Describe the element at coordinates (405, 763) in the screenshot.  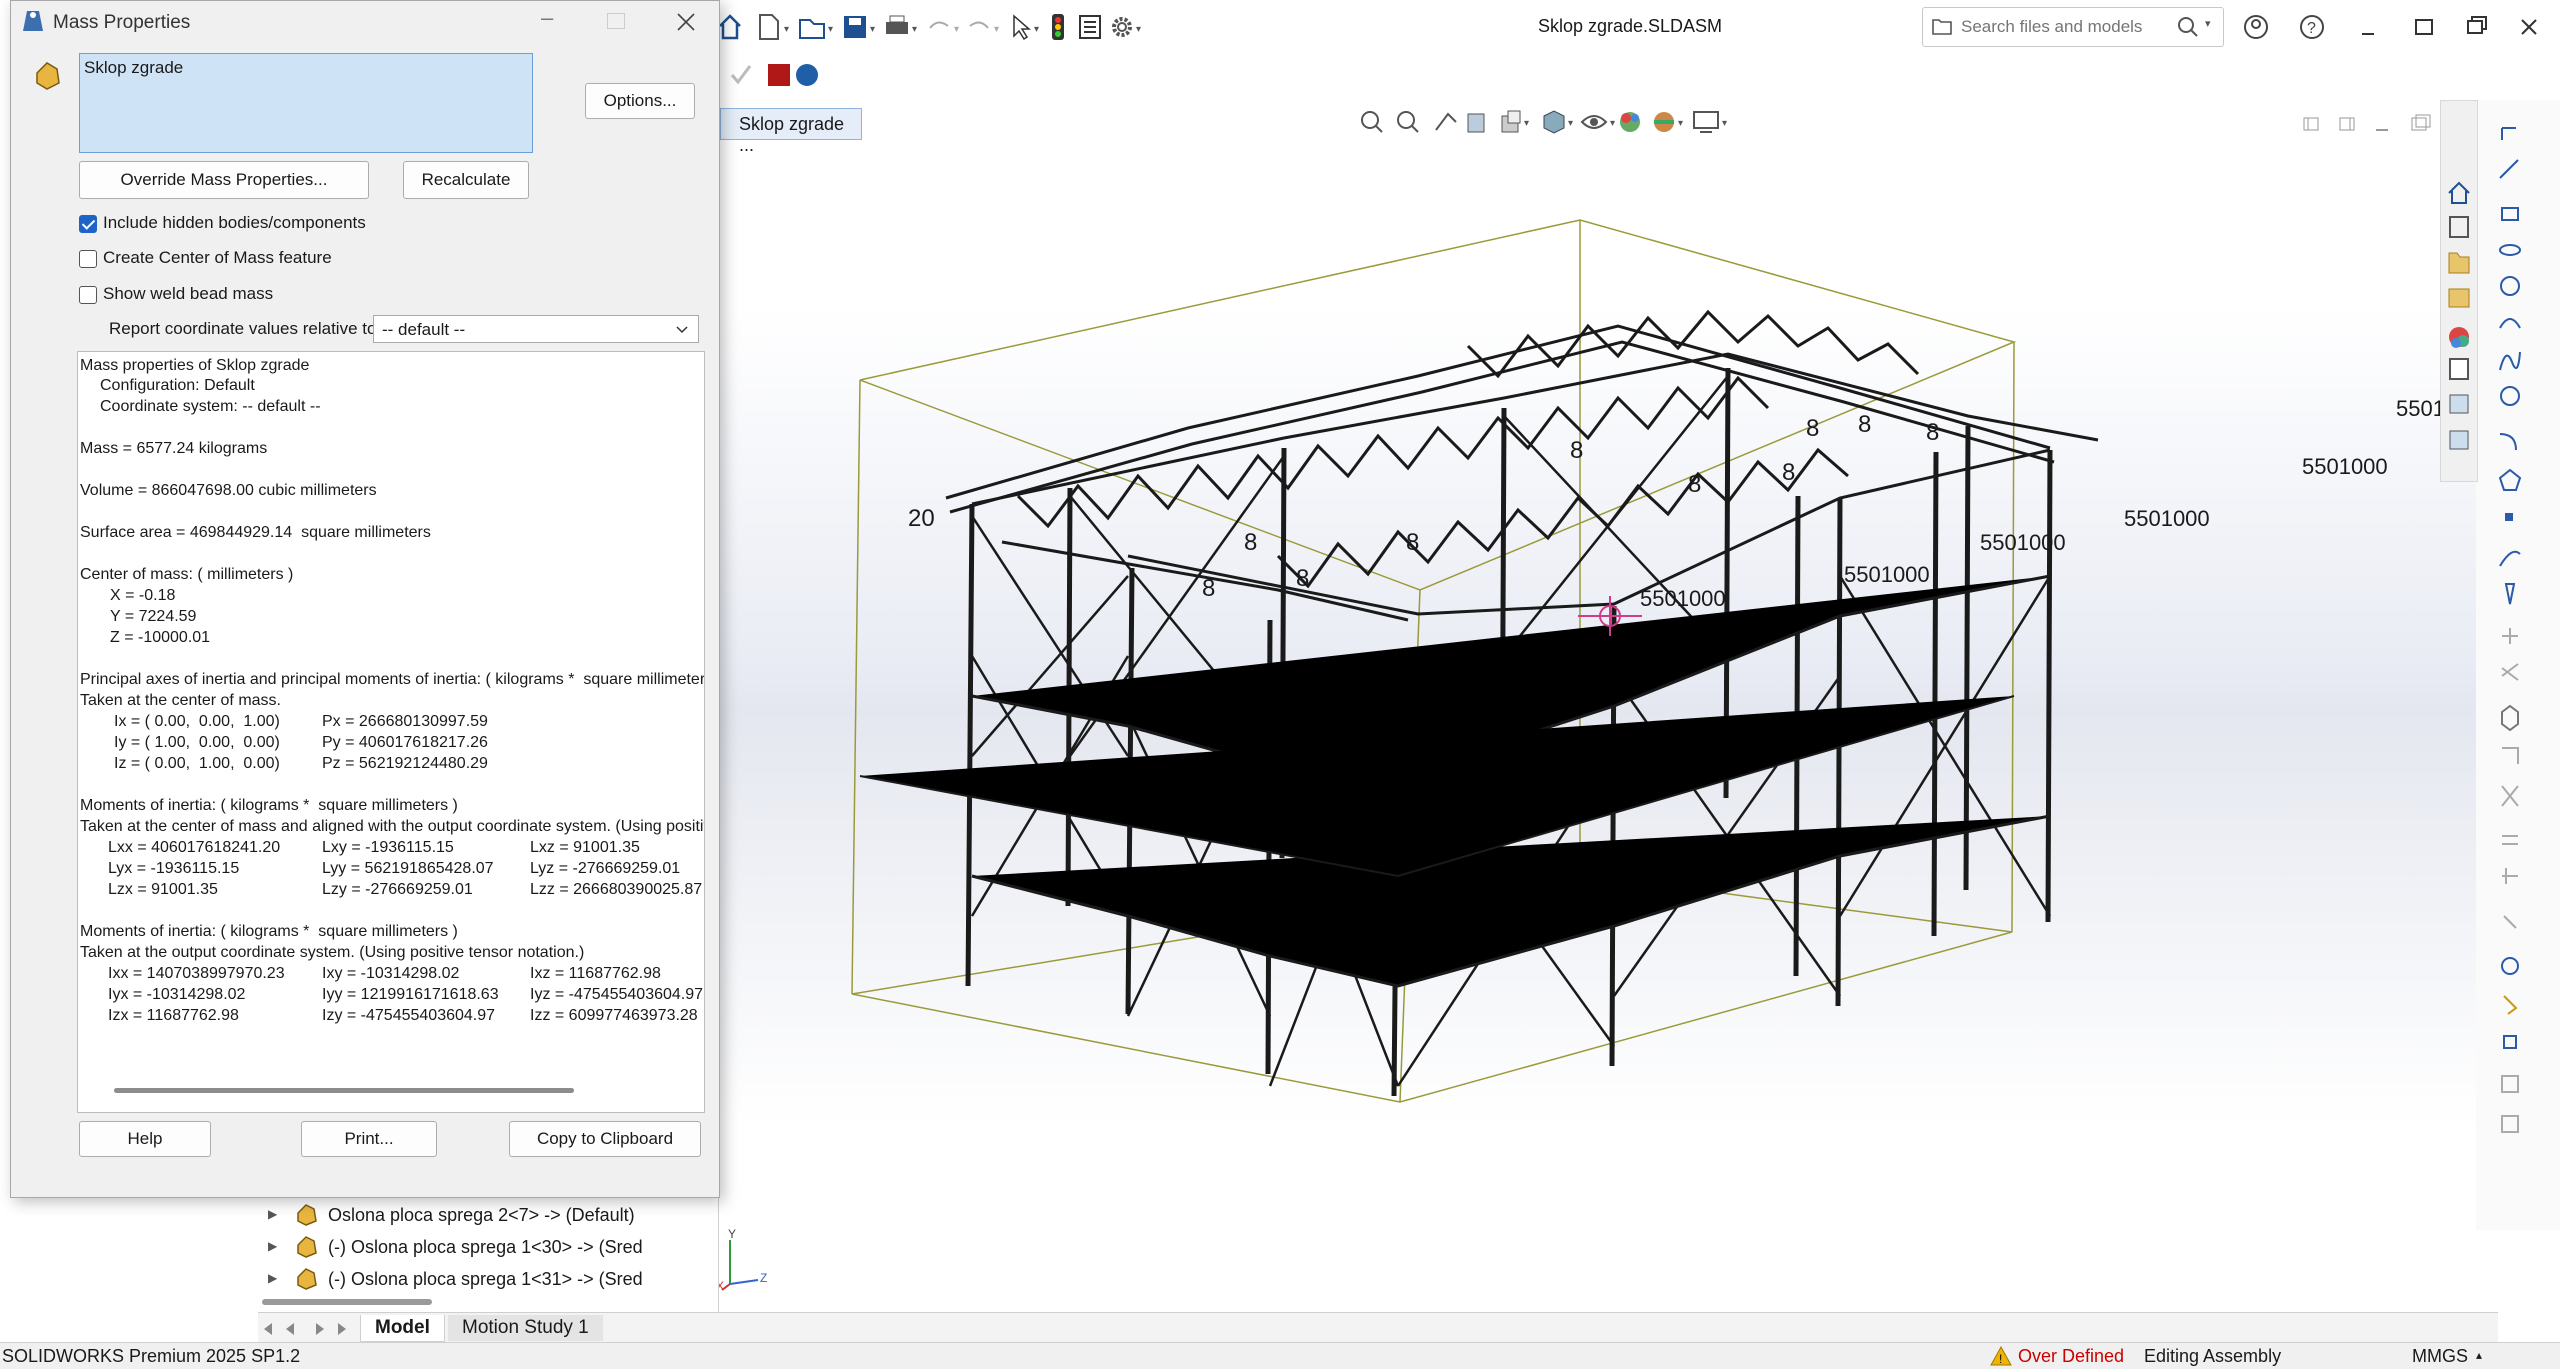
I see `results-principal-moment: Pz = 562192124480.29` at that location.